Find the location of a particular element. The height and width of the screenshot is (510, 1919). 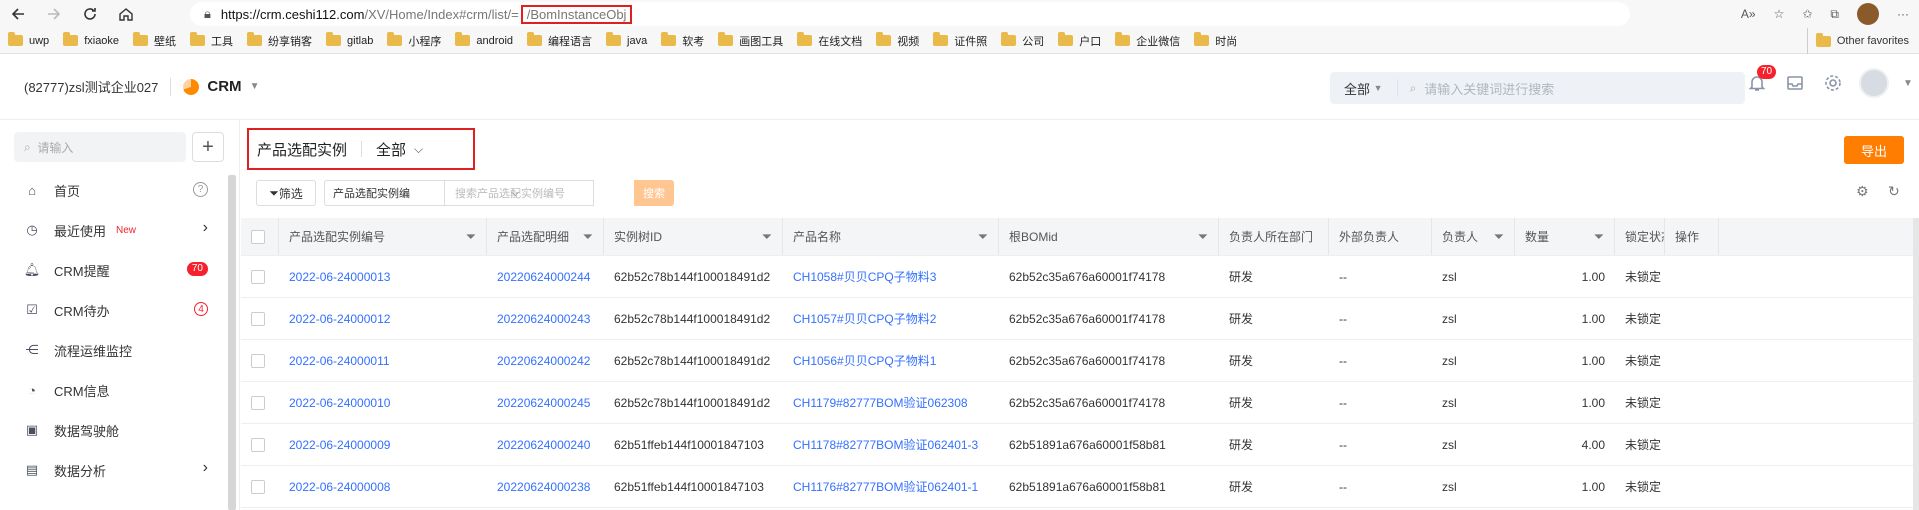

sidebar-item: ▤ 数据分析 › is located at coordinates (114, 470).